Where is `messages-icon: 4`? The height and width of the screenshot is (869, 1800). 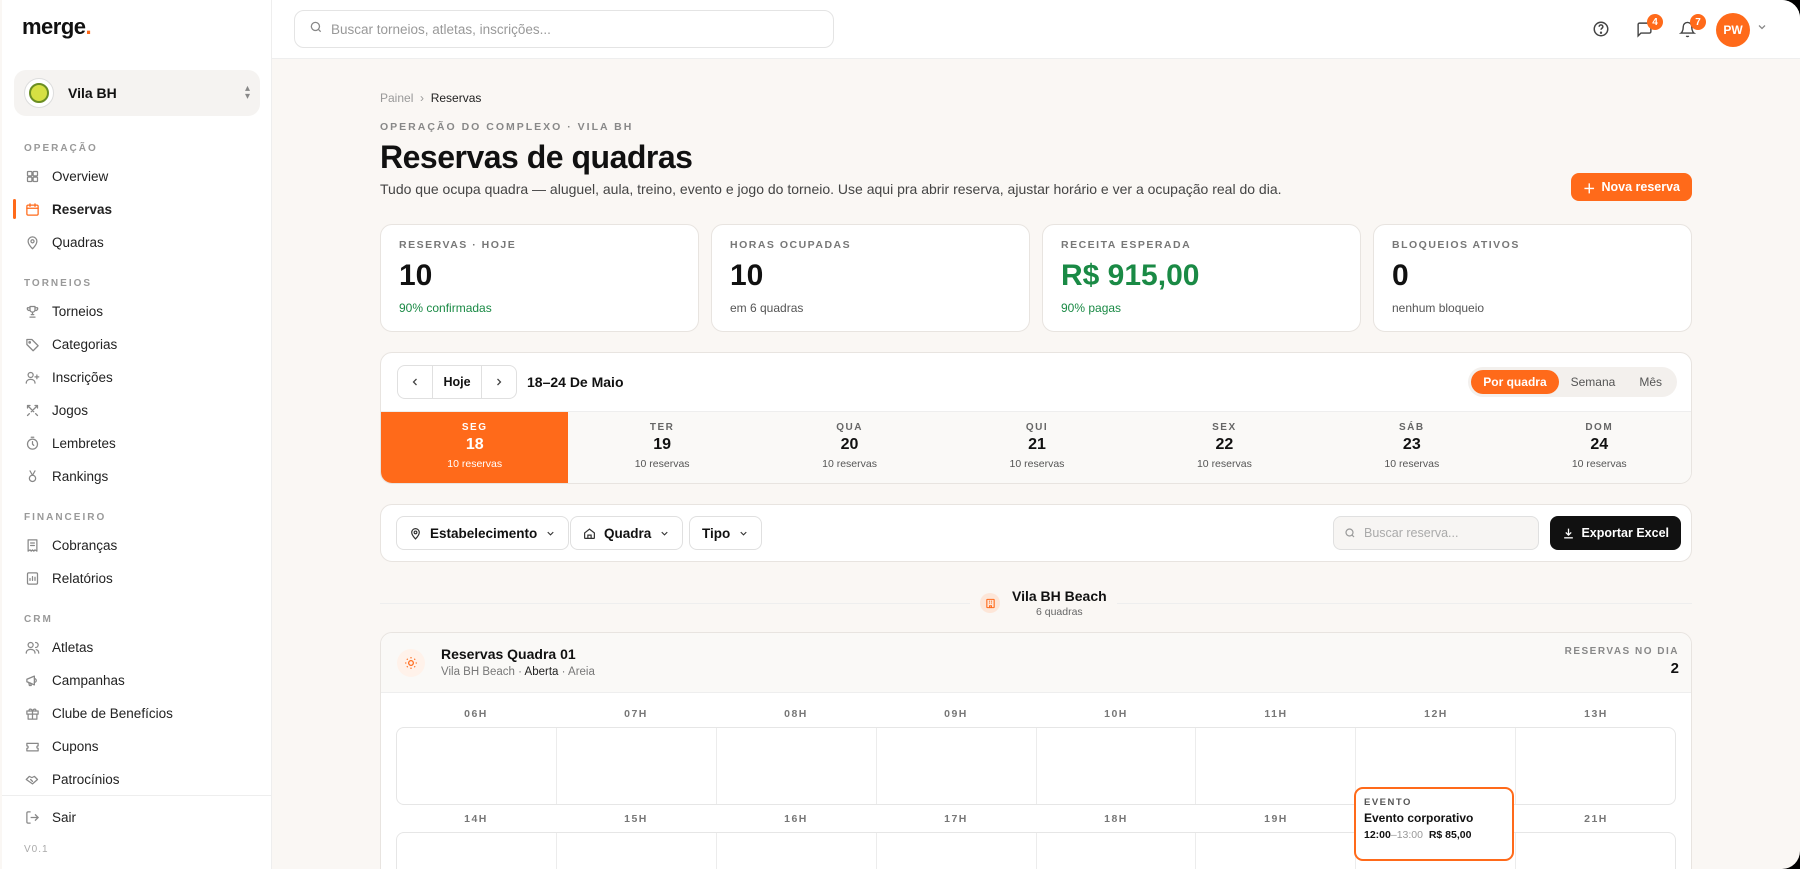 messages-icon: 4 is located at coordinates (1648, 27).